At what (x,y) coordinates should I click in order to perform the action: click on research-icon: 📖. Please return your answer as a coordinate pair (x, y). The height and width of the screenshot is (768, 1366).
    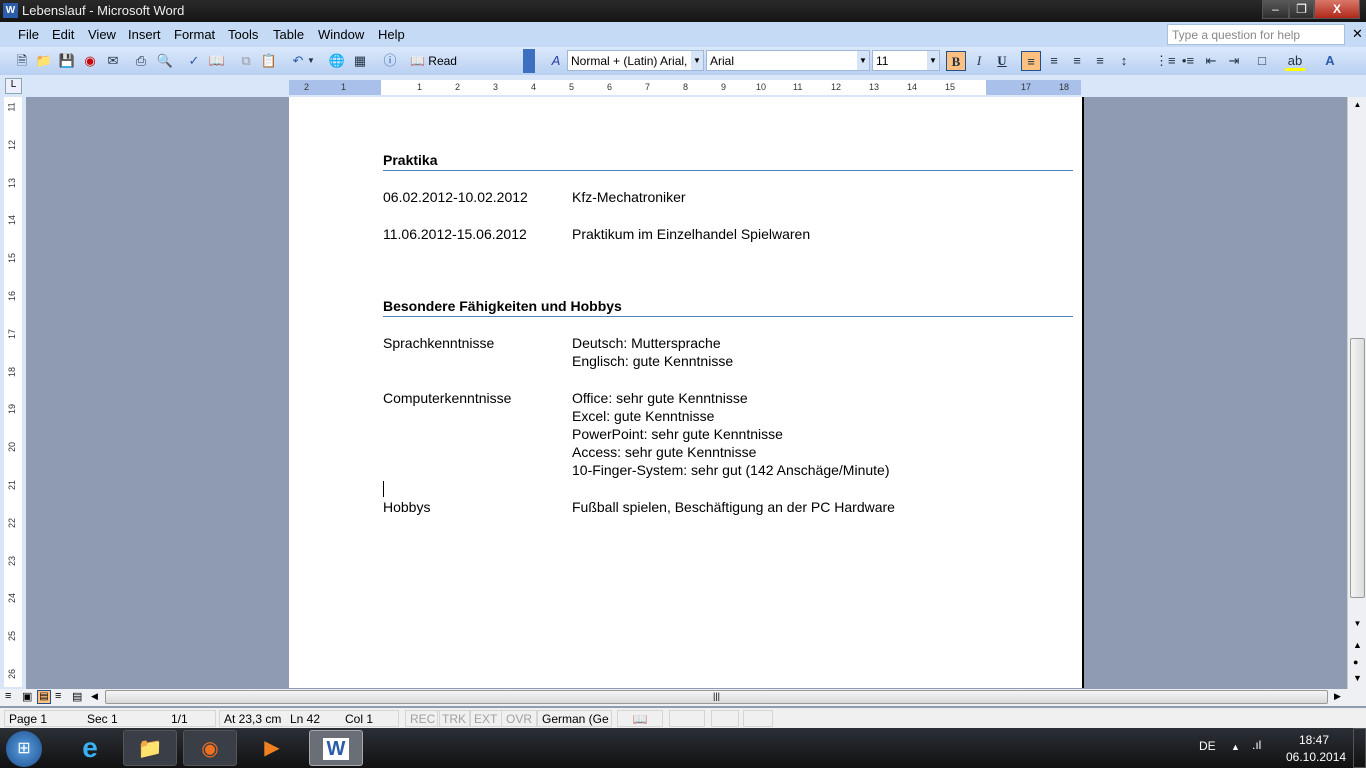
    Looking at the image, I should click on (217, 61).